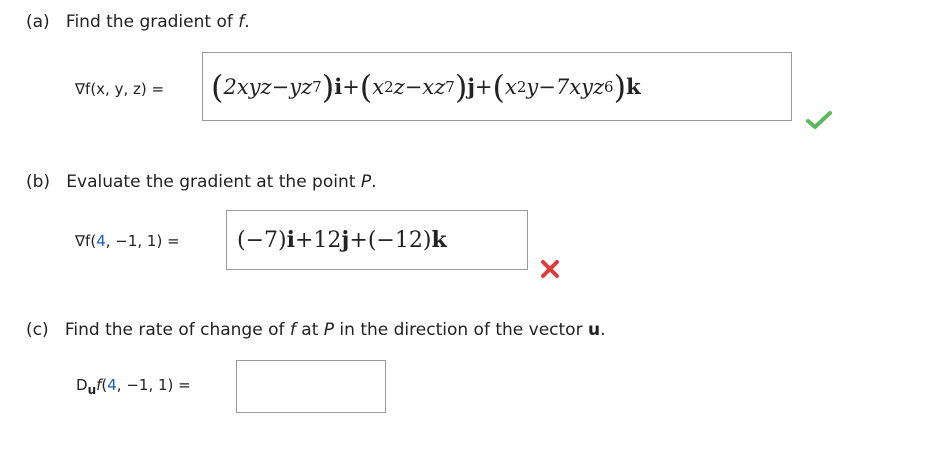 Image resolution: width=945 pixels, height=450 pixels. I want to click on correct-check-icon, so click(819, 120).